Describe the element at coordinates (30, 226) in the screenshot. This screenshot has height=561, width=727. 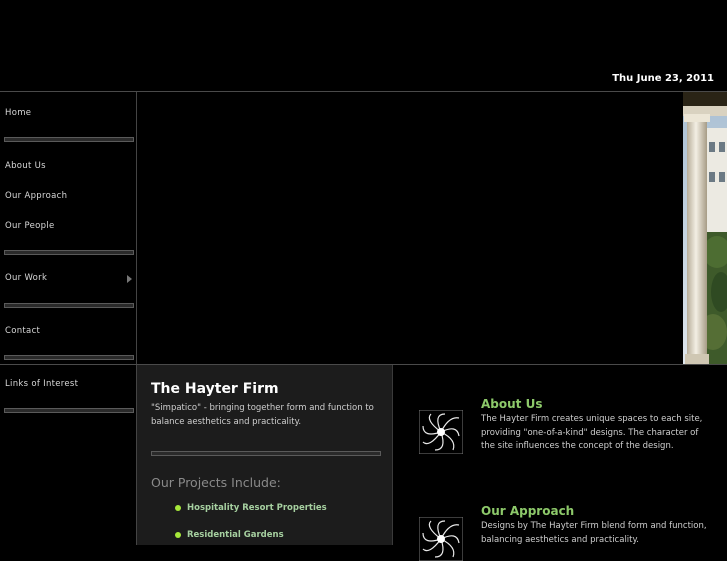
I see `nav-our-people: Our People` at that location.